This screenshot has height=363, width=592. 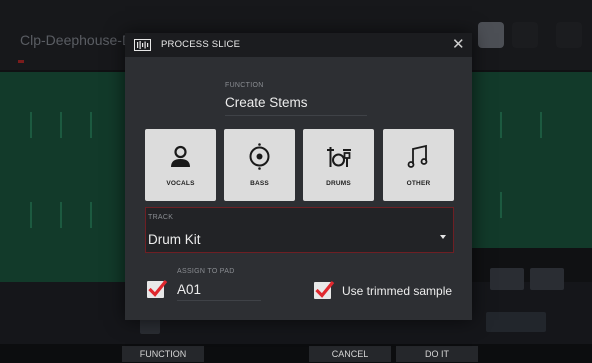 I want to click on function-label: FUNCTION, so click(x=244, y=85).